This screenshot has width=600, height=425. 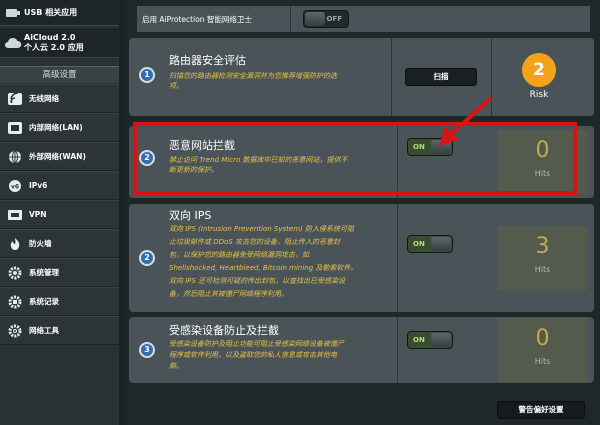 I want to click on hits-counter: 3 Hits, so click(x=542, y=258).